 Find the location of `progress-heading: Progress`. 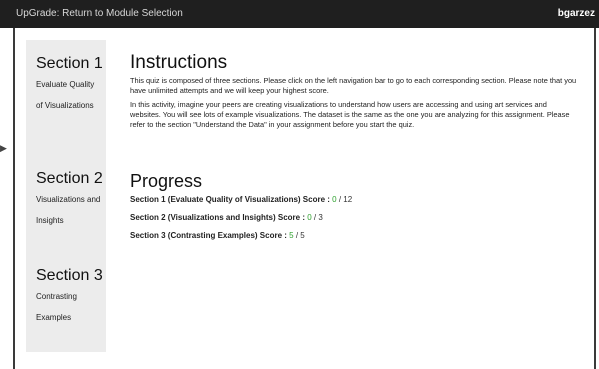

progress-heading: Progress is located at coordinates (166, 181).